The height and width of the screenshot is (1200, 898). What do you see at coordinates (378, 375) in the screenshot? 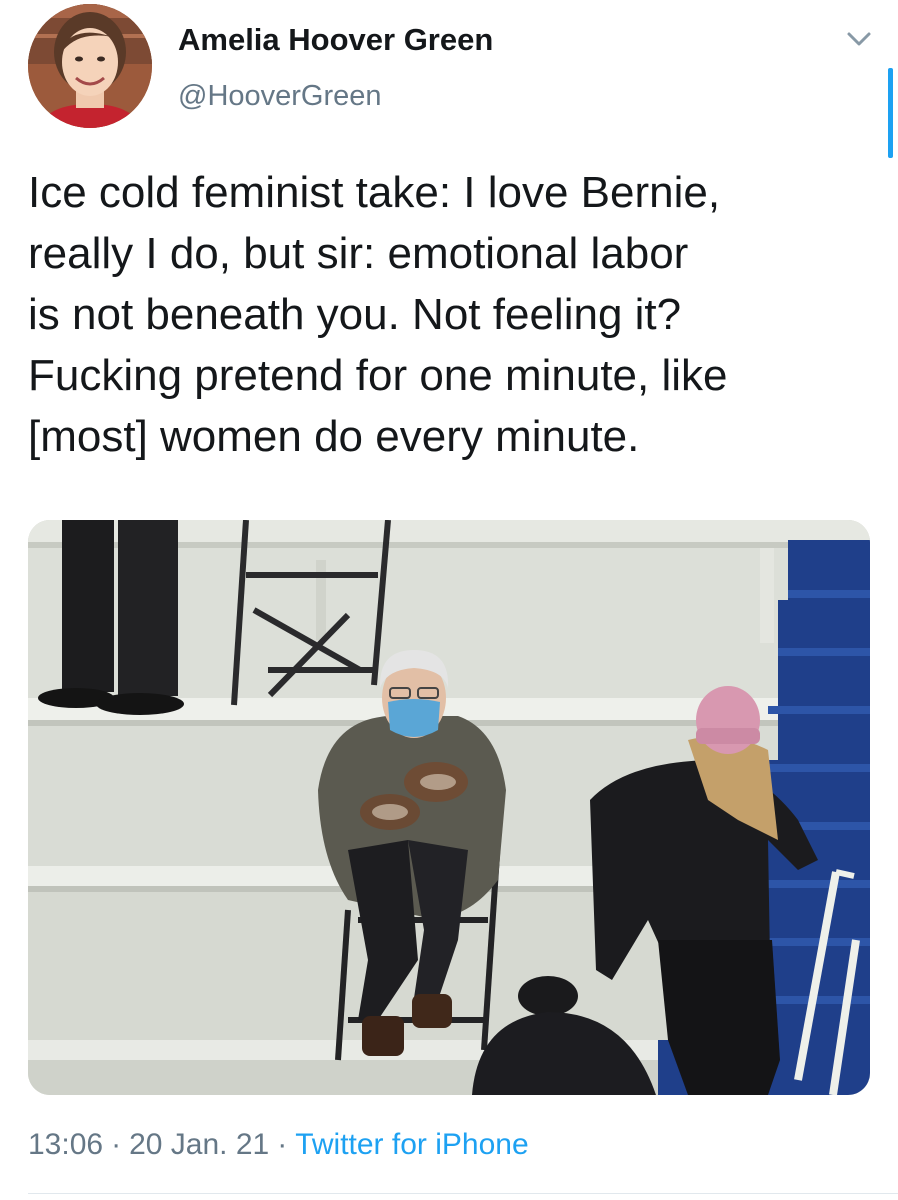
I see `tweet-text-line: Fucking pretend for one minute, like` at bounding box center [378, 375].